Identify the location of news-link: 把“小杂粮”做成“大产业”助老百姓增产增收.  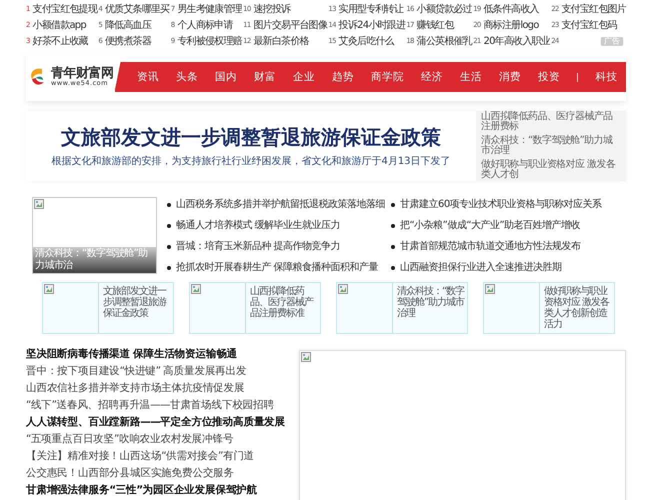
(490, 225).